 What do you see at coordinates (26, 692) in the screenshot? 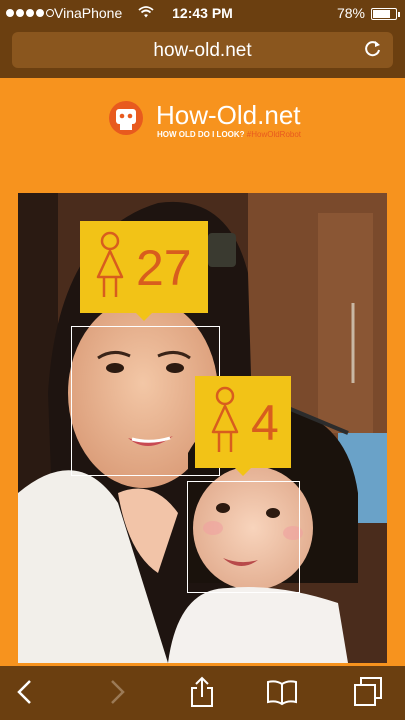
I see `back-icon` at bounding box center [26, 692].